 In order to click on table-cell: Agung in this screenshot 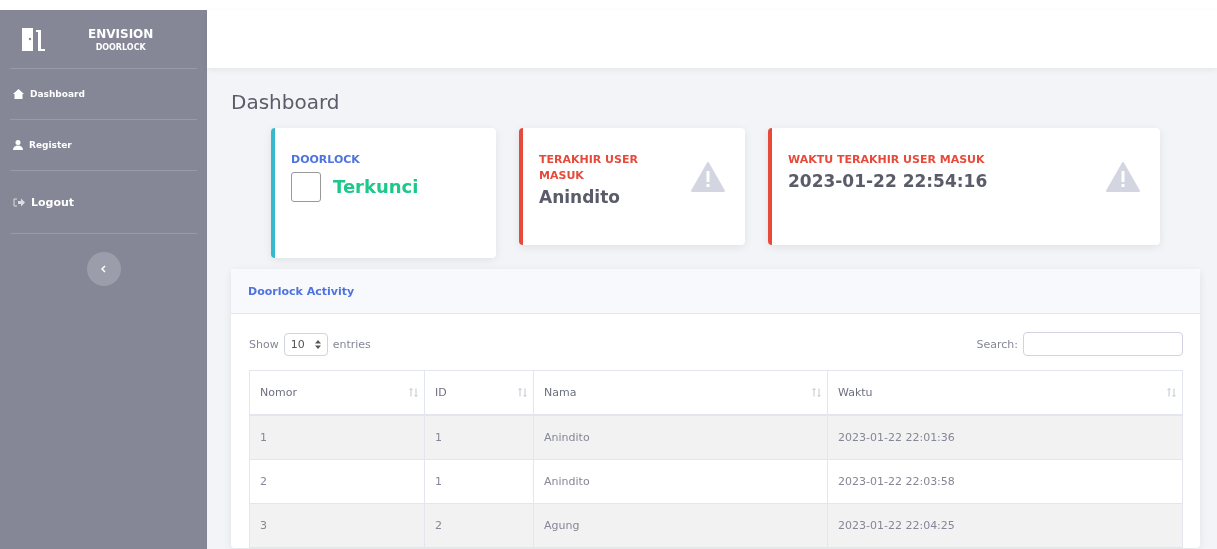, I will do `click(680, 525)`.